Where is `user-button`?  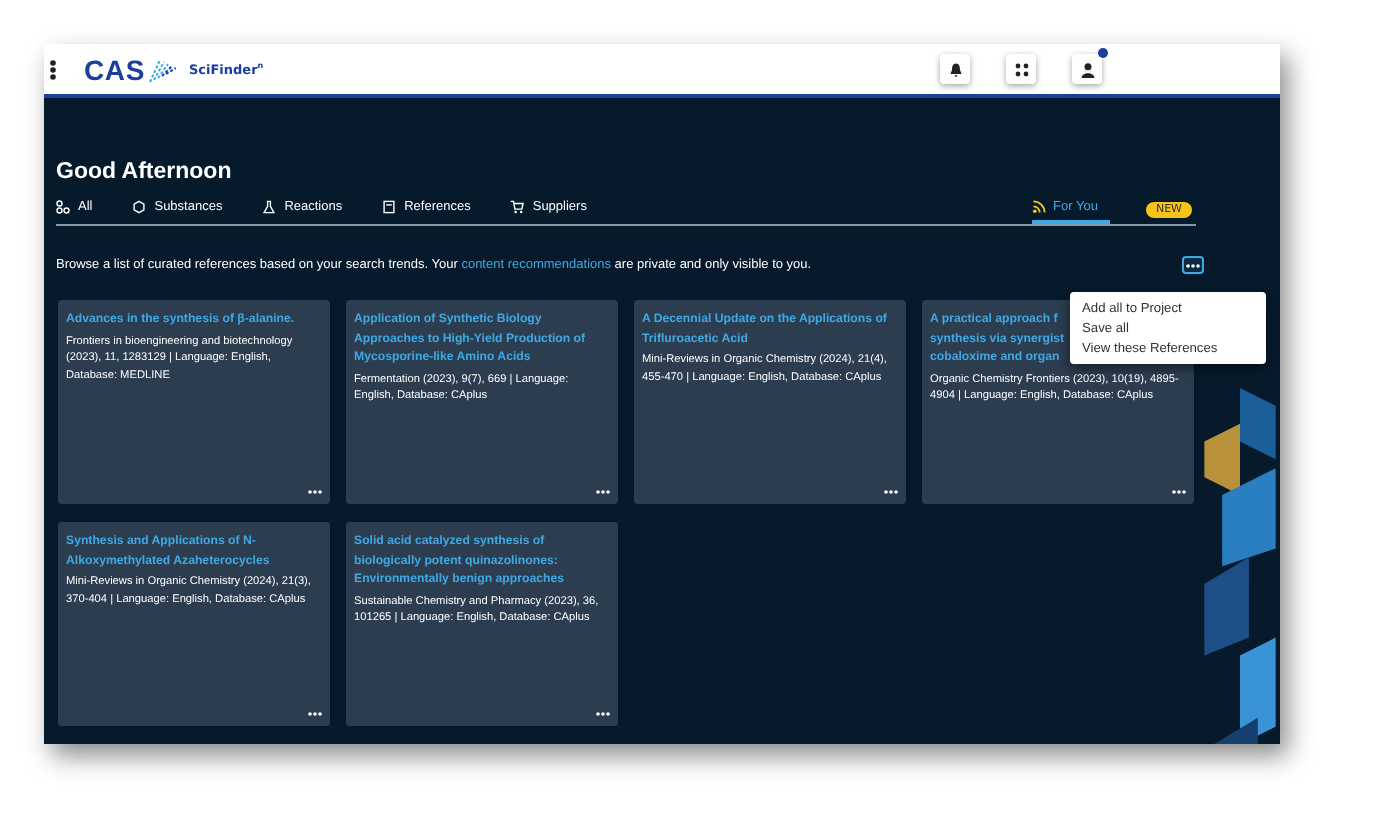 user-button is located at coordinates (1087, 69).